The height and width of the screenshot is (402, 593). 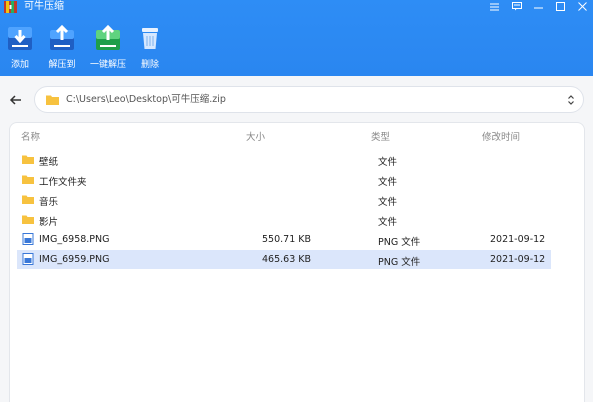 What do you see at coordinates (49, 202) in the screenshot?
I see `file-name: 音乐` at bounding box center [49, 202].